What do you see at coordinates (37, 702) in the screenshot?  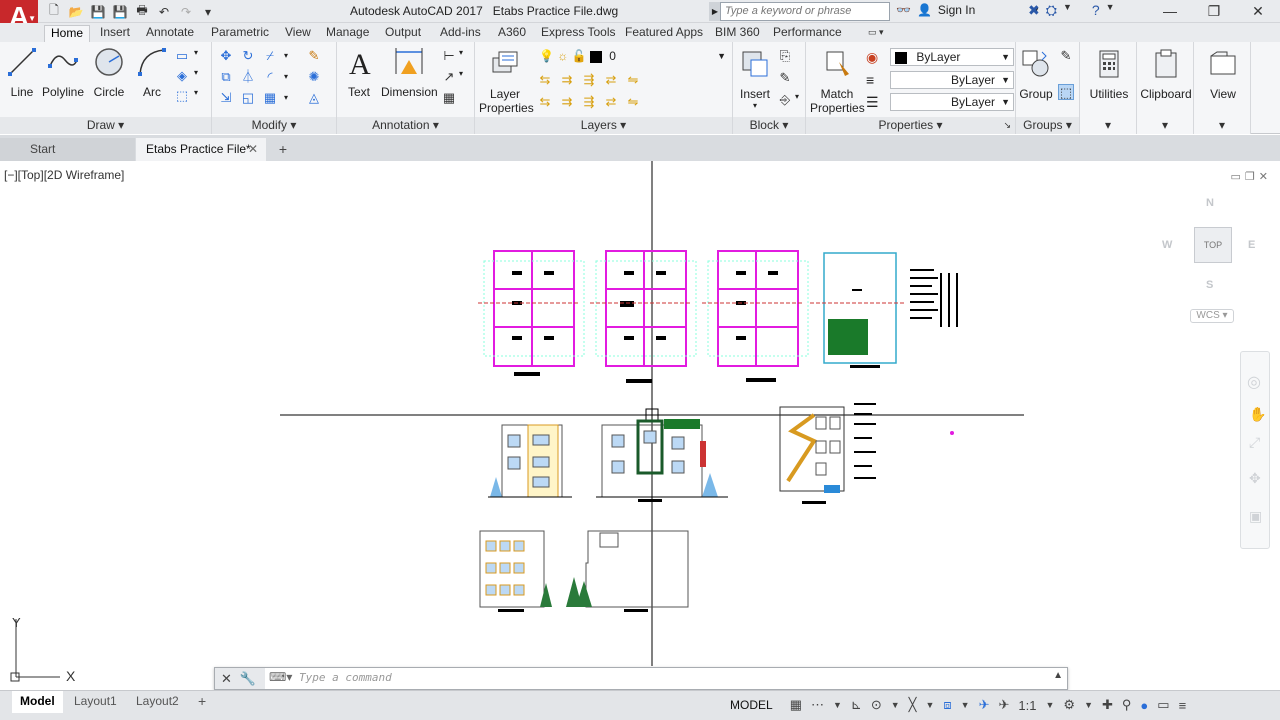 I see `tab-model: Model` at bounding box center [37, 702].